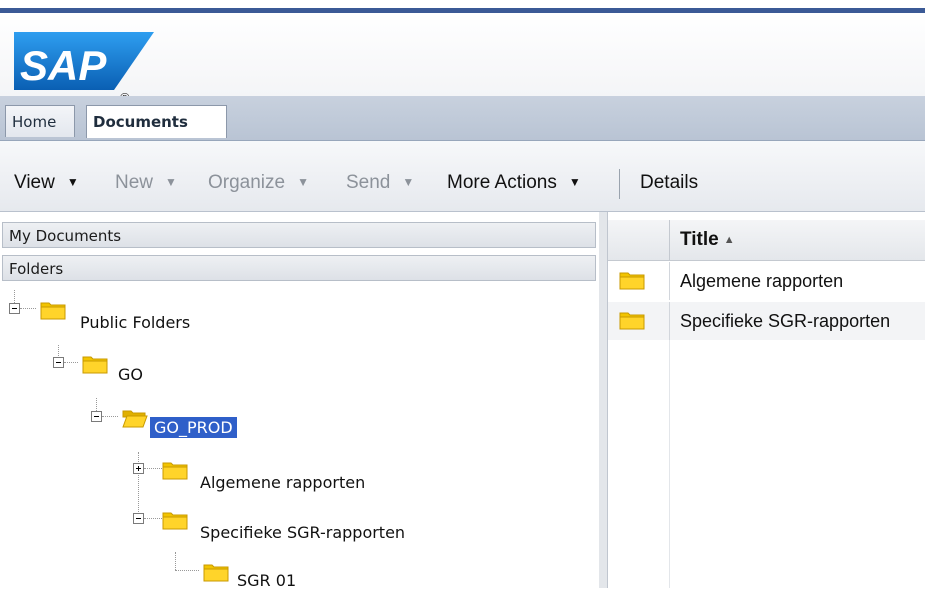 Image resolution: width=925 pixels, height=590 pixels. What do you see at coordinates (462, 6) in the screenshot?
I see `top-border` at bounding box center [462, 6].